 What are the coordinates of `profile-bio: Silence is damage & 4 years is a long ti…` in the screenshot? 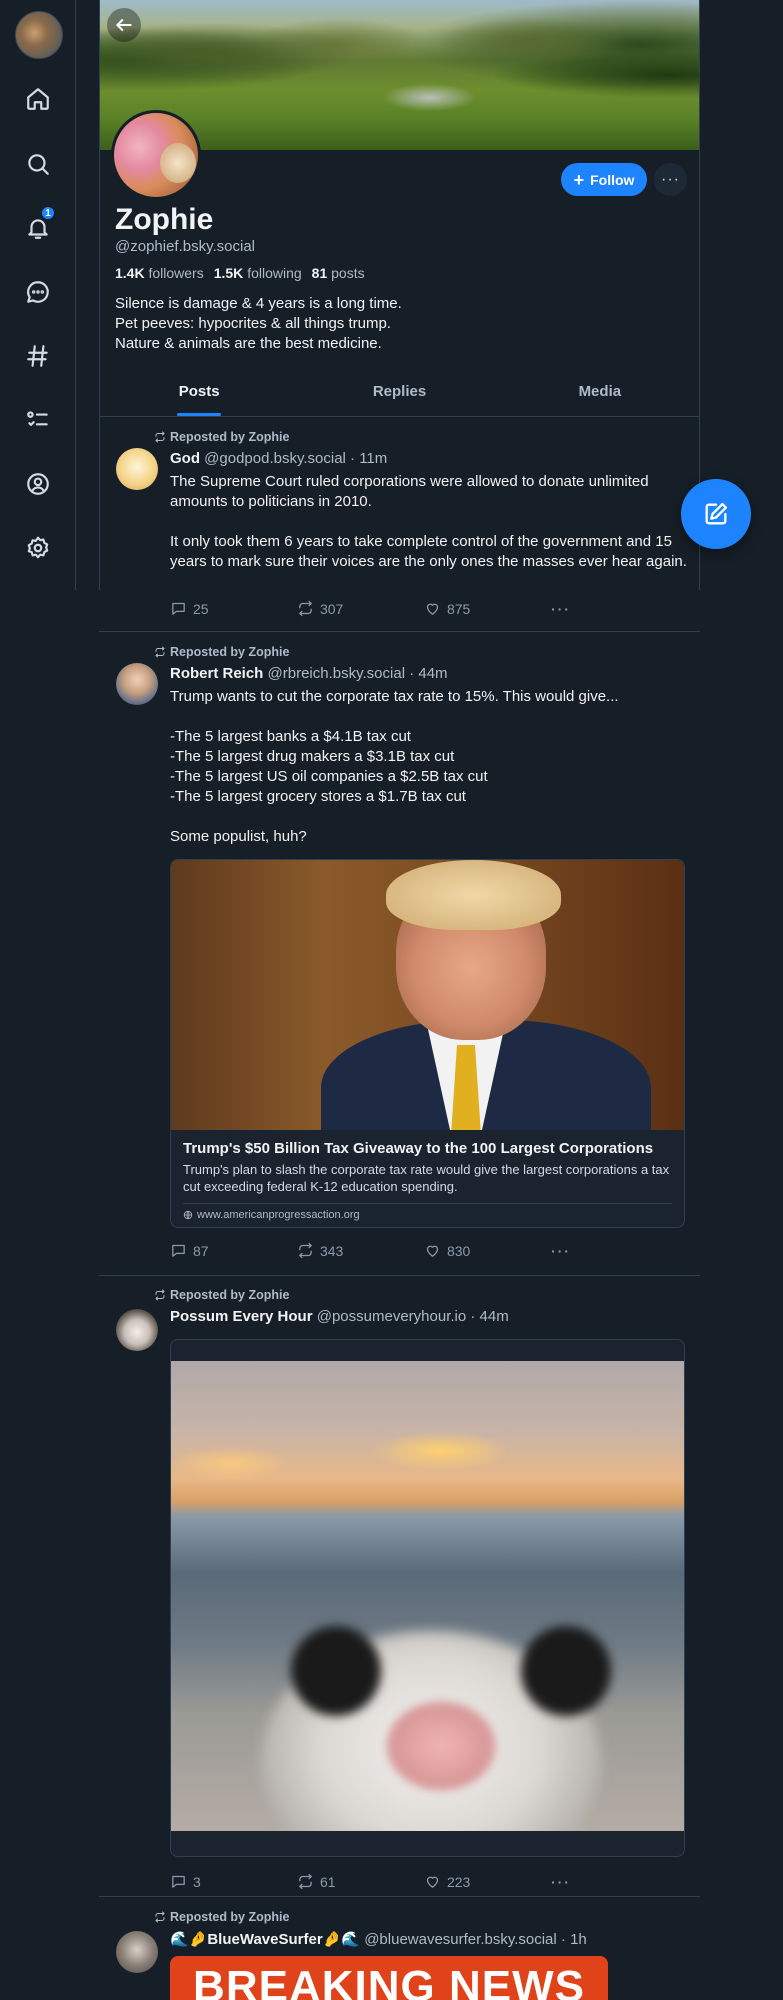 It's located at (258, 324).